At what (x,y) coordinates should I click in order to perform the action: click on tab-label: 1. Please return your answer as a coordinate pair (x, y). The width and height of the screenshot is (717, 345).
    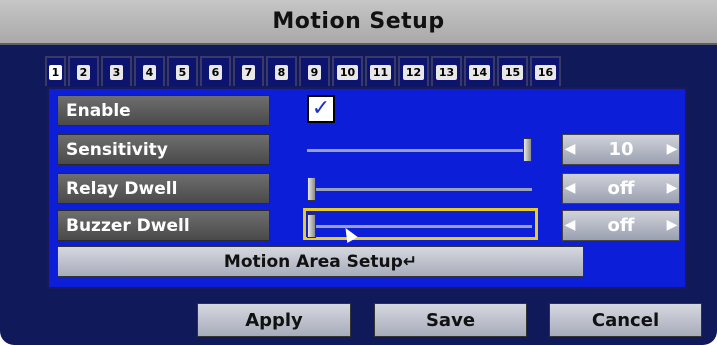
    Looking at the image, I should click on (55, 72).